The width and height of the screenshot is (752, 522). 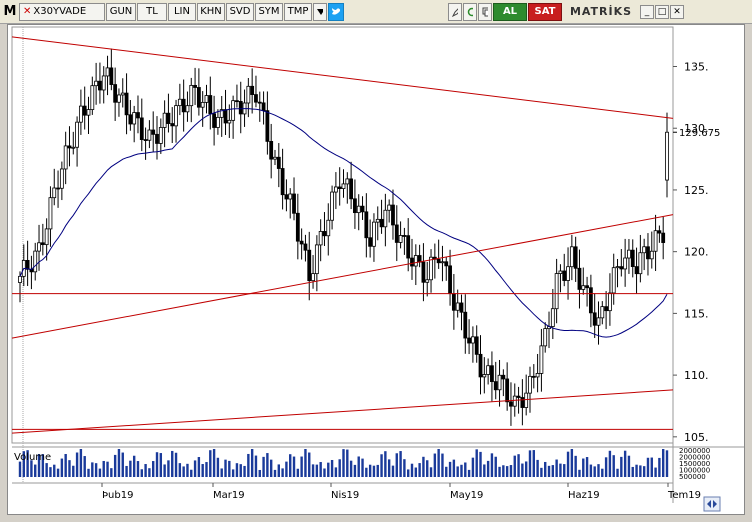 What do you see at coordinates (336, 11) in the screenshot?
I see `twitter-icon` at bounding box center [336, 11].